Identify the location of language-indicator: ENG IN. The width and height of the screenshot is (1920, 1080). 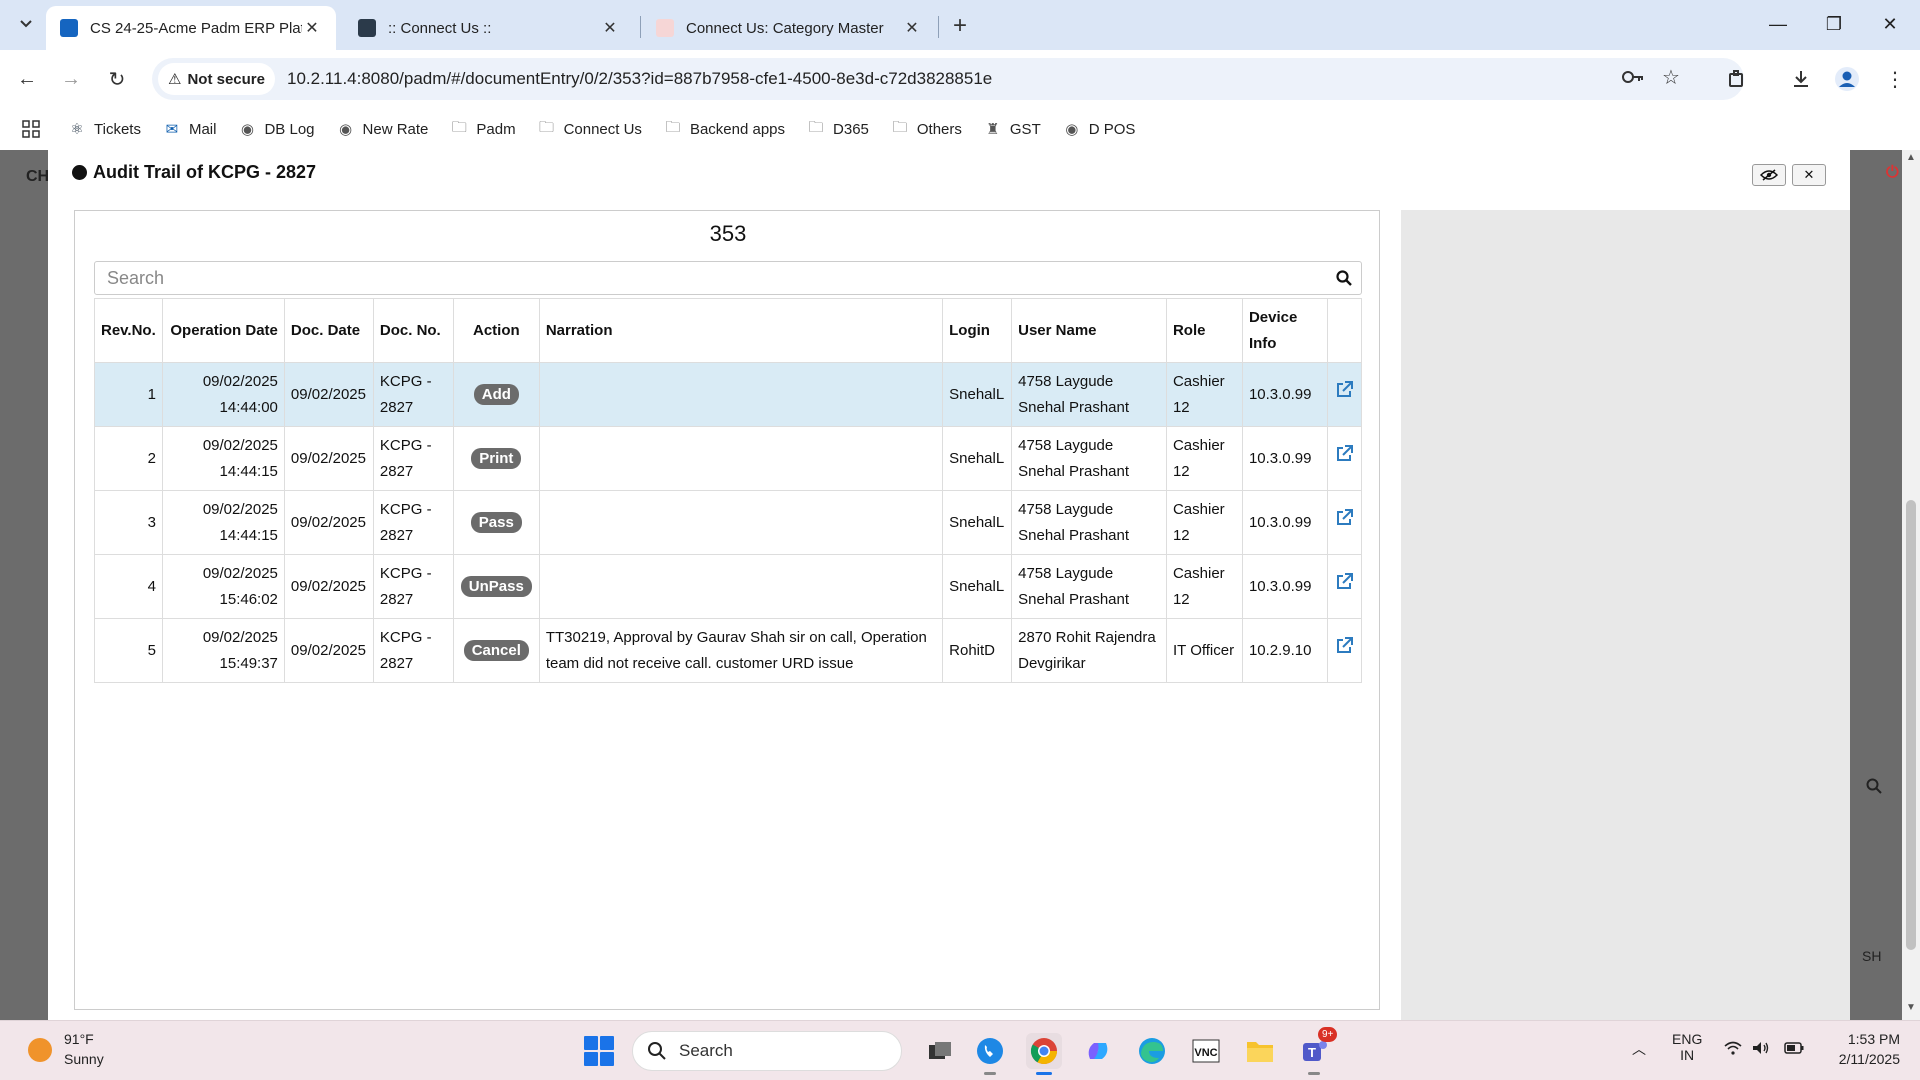
(1687, 1047).